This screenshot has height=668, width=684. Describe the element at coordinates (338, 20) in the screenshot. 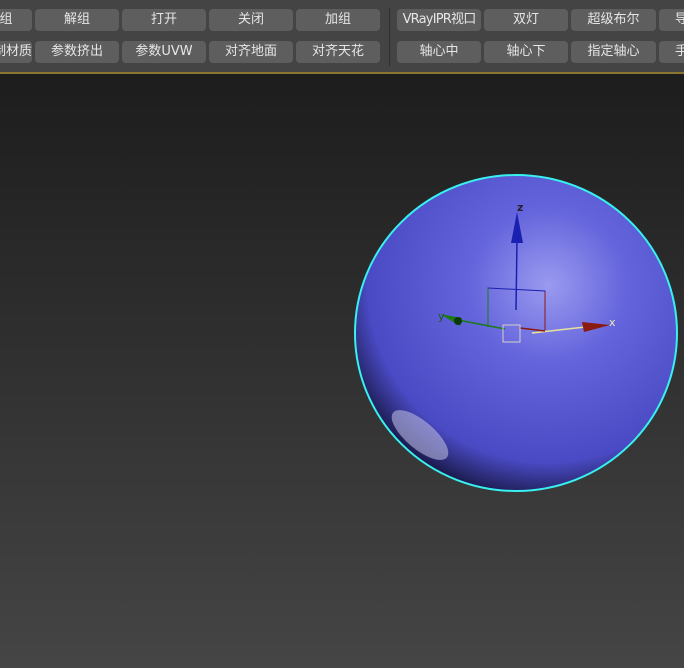

I see `attach-group-button: 加组` at that location.